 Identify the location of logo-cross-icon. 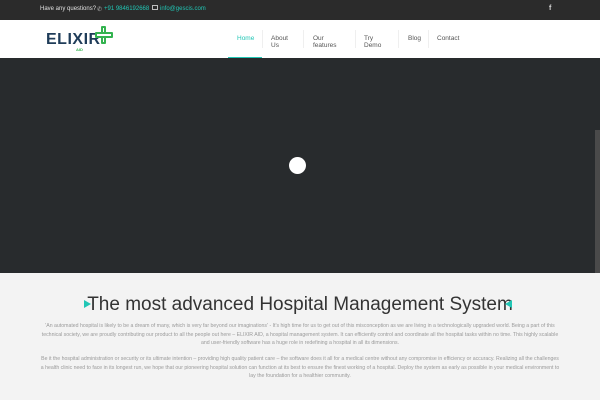
(104, 35).